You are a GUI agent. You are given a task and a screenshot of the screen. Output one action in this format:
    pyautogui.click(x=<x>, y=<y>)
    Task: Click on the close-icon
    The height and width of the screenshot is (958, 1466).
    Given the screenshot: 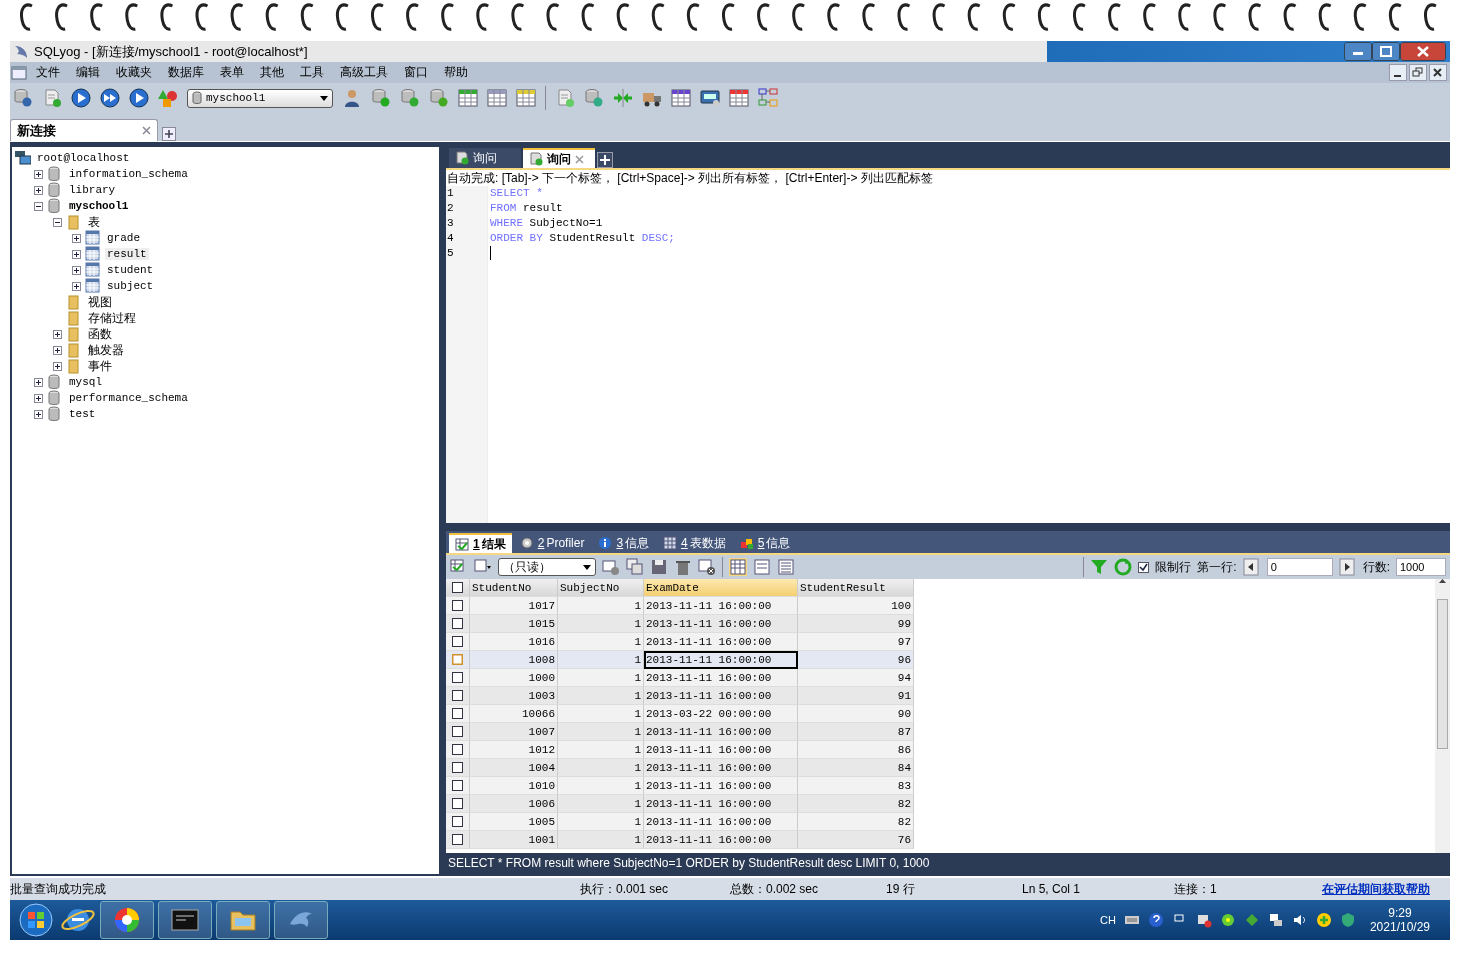 What is the action you would take?
    pyautogui.click(x=146, y=130)
    